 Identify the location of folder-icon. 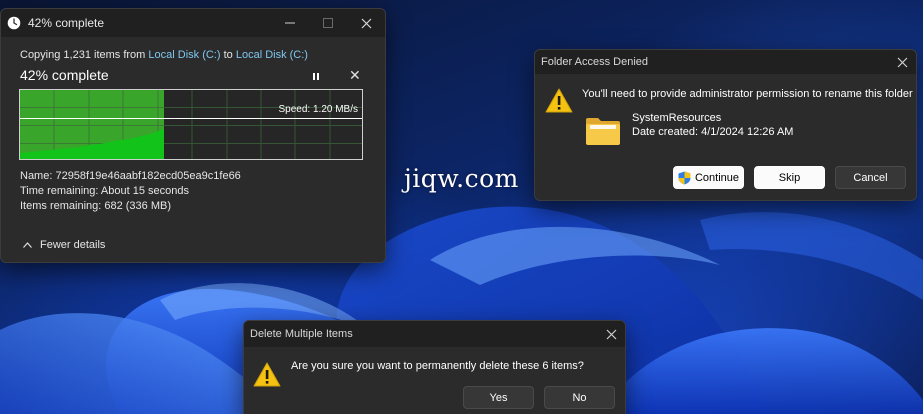
(603, 131).